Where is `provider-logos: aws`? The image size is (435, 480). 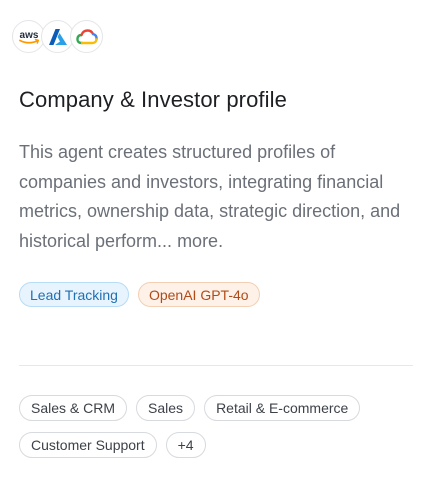
provider-logos: aws is located at coordinates (57, 36).